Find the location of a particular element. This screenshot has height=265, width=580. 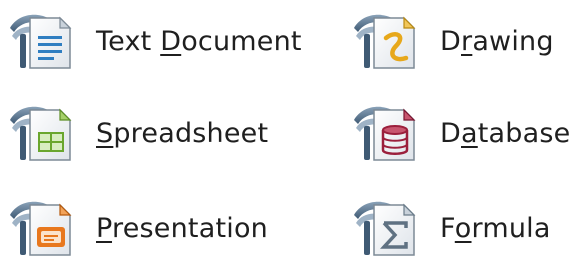

mnemonic-letter: r is located at coordinates (467, 41).